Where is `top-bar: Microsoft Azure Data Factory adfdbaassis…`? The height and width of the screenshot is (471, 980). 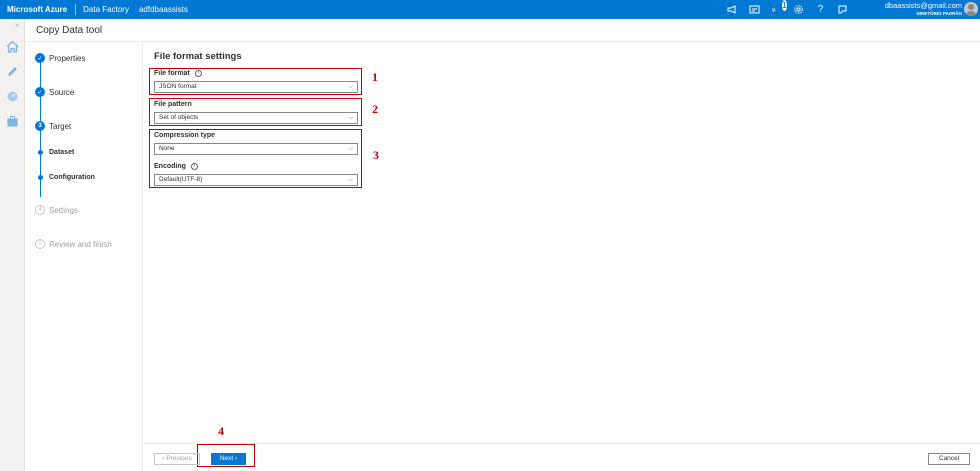 top-bar: Microsoft Azure Data Factory adfdbaassis… is located at coordinates (490, 9).